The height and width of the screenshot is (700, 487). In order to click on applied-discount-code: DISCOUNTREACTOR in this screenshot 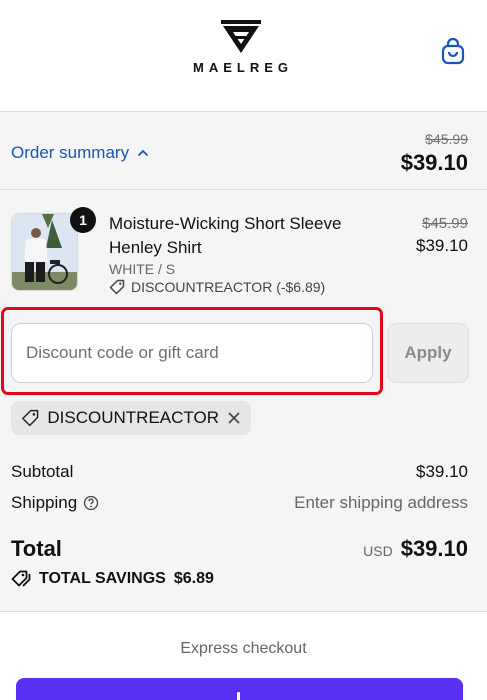, I will do `click(133, 417)`.